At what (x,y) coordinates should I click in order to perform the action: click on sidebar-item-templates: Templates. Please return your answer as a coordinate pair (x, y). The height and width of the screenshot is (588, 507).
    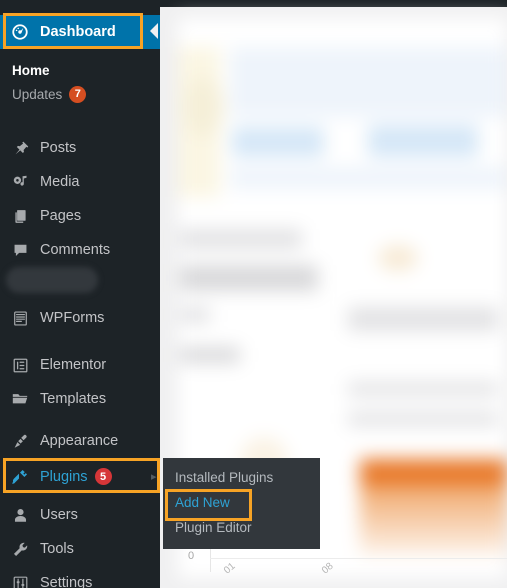
    Looking at the image, I should click on (80, 399).